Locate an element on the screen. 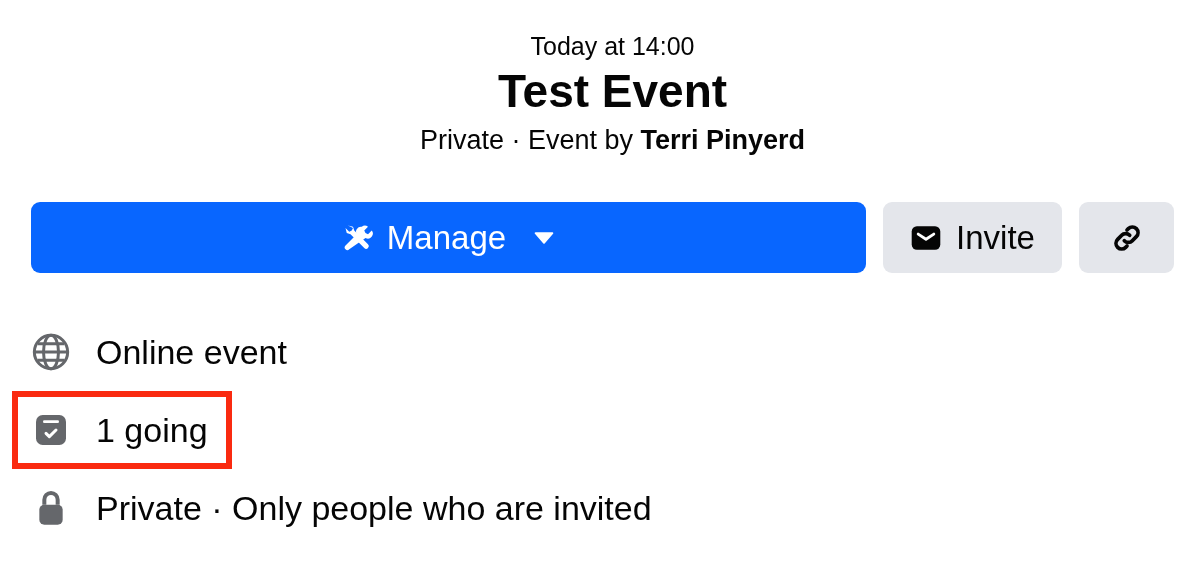 The image size is (1185, 563). detail-text: 1 going is located at coordinates (152, 430).